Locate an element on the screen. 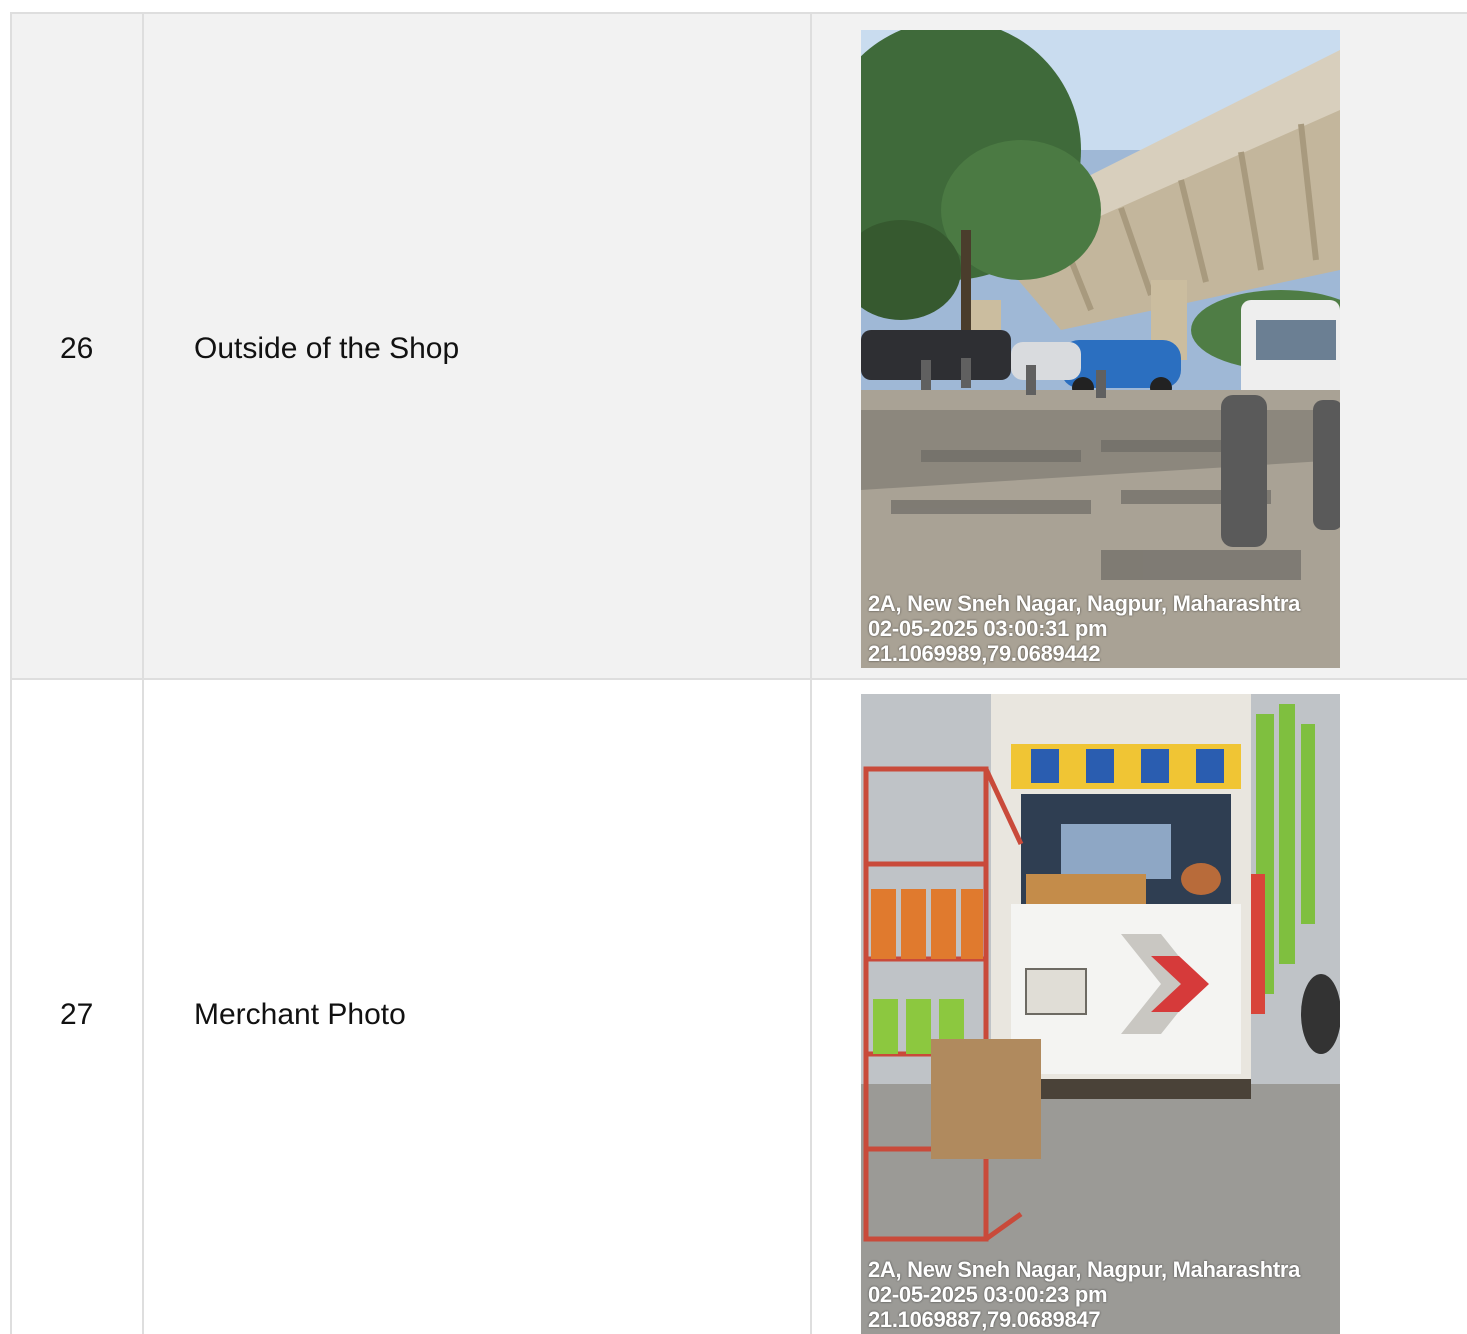 This screenshot has height=1334, width=1467. row-number-cell: 27 is located at coordinates (78, 1007).